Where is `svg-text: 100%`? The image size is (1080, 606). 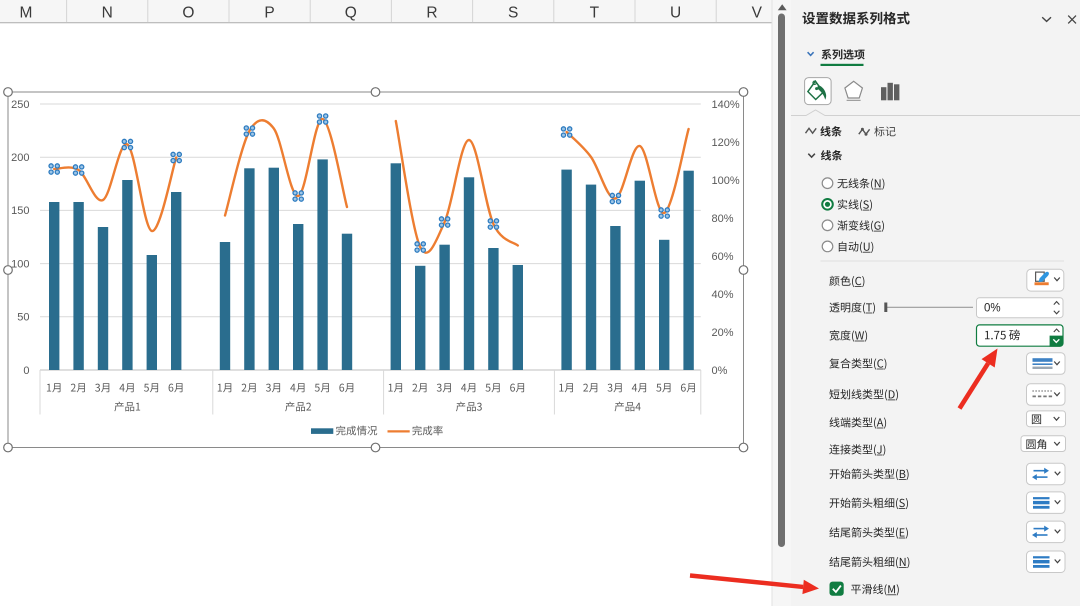 svg-text: 100% is located at coordinates (726, 181).